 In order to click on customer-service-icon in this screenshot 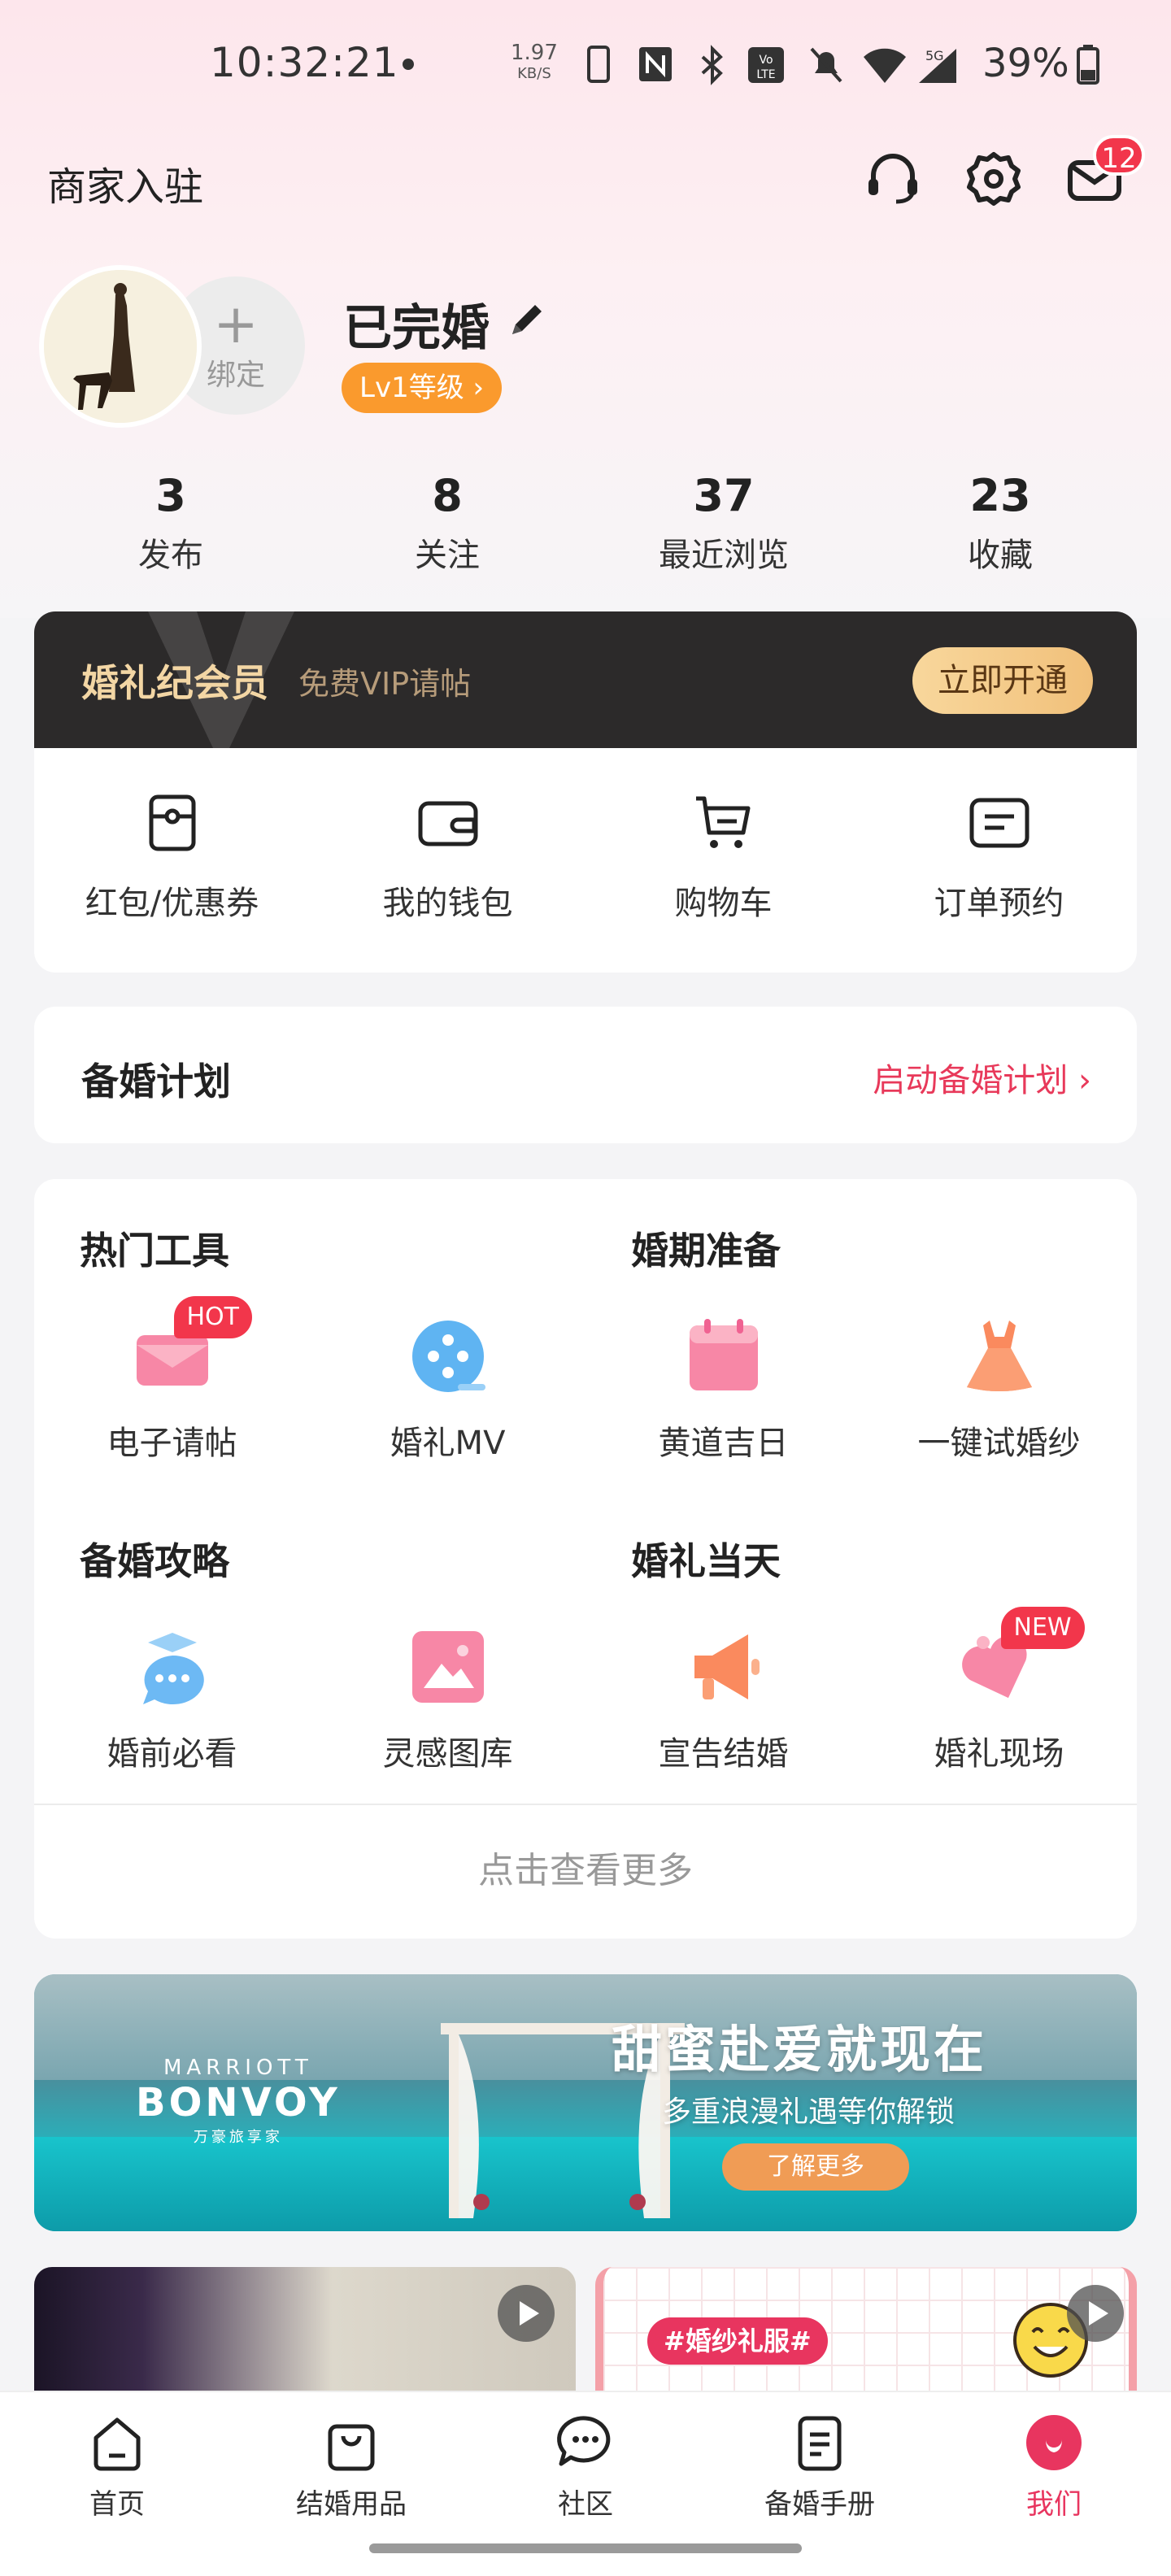, I will do `click(893, 179)`.